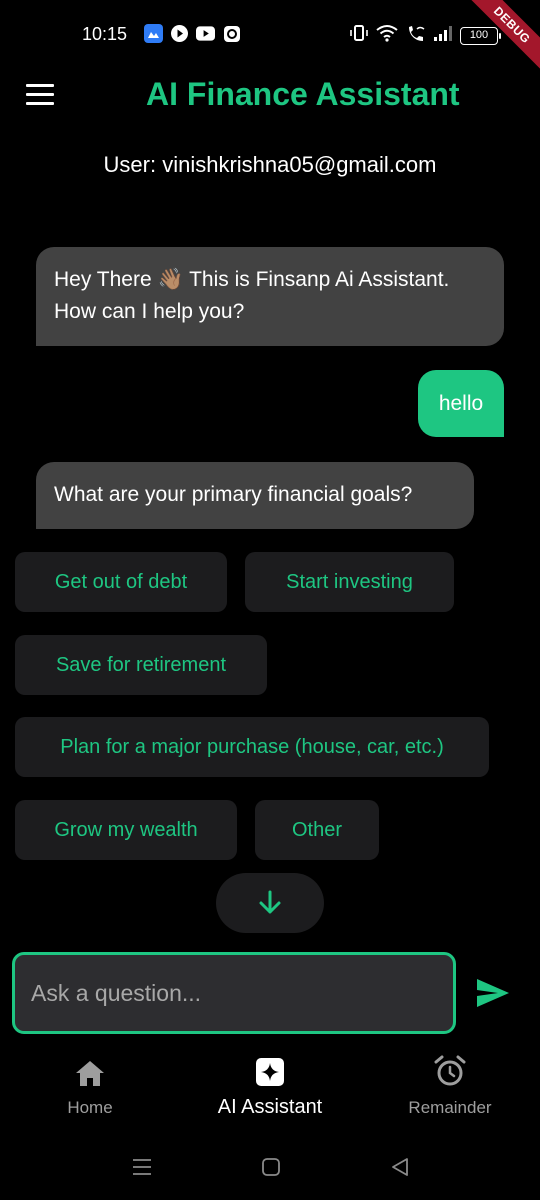 The image size is (540, 1200). Describe the element at coordinates (205, 33) in the screenshot. I see `youtube-icon` at that location.